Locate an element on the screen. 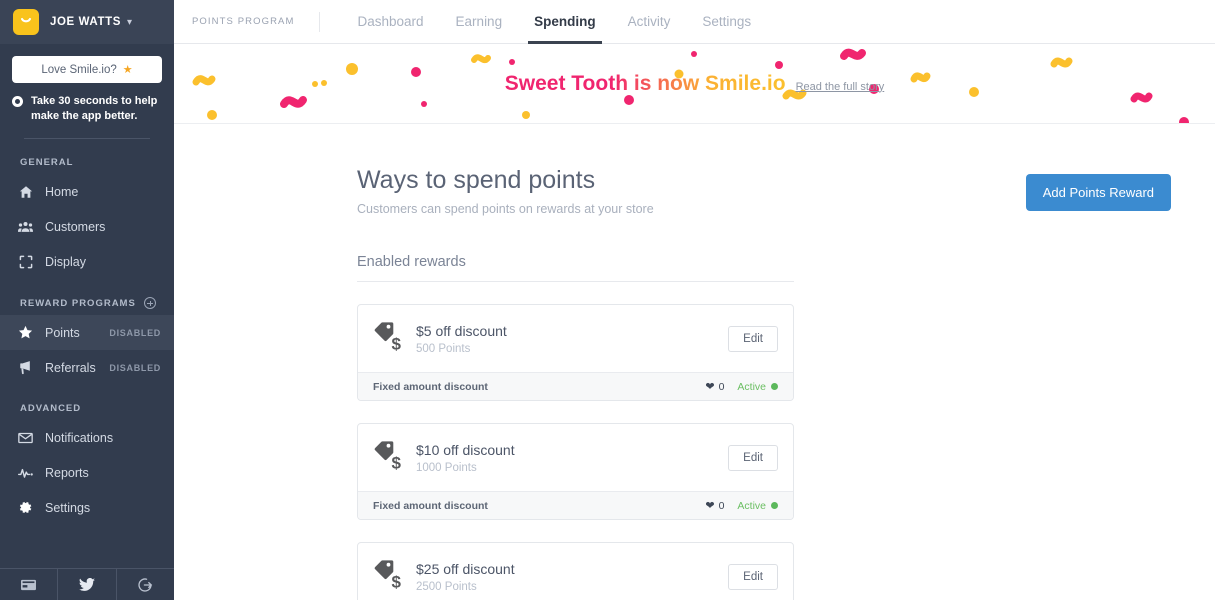 The height and width of the screenshot is (600, 1215). radio-dot-icon is located at coordinates (17, 101).